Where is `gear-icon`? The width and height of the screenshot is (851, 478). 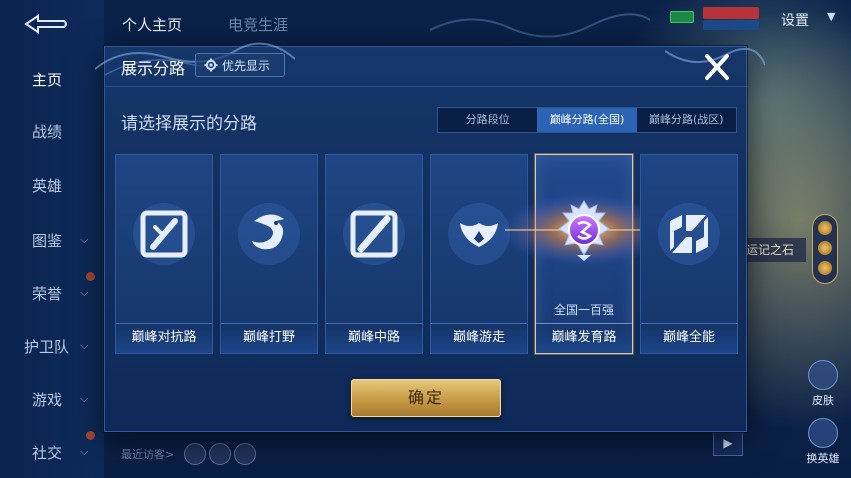
gear-icon is located at coordinates (211, 65).